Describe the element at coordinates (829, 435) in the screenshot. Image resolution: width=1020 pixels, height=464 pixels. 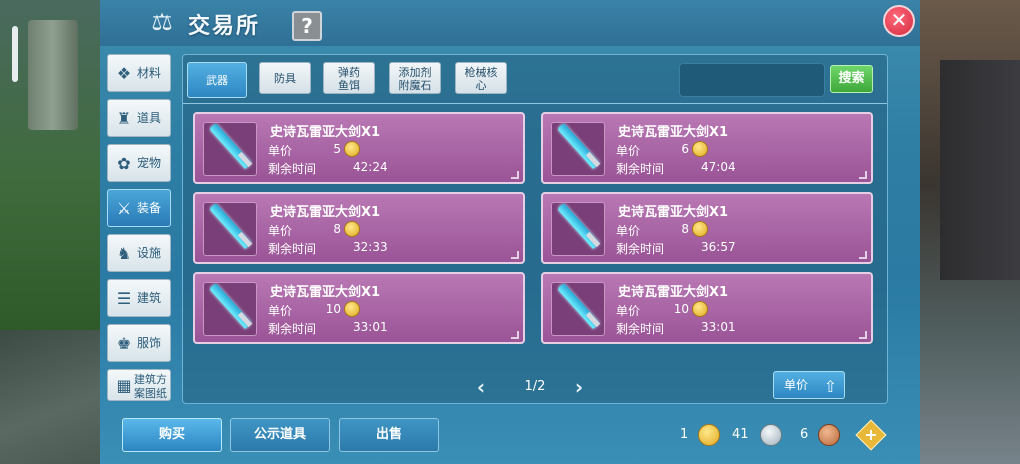
I see `copper-coin-icon` at that location.